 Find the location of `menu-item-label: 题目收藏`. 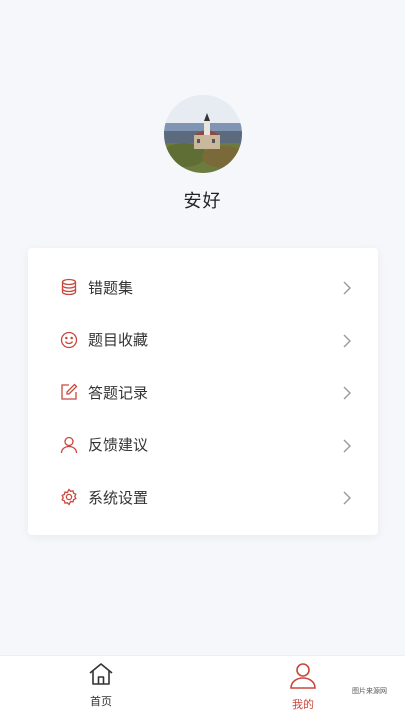

menu-item-label: 题目收藏 is located at coordinates (118, 340).